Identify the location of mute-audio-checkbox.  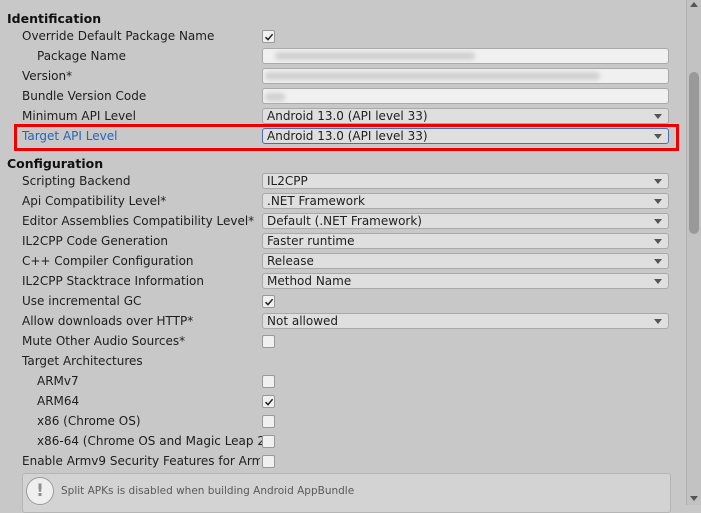
(268, 341).